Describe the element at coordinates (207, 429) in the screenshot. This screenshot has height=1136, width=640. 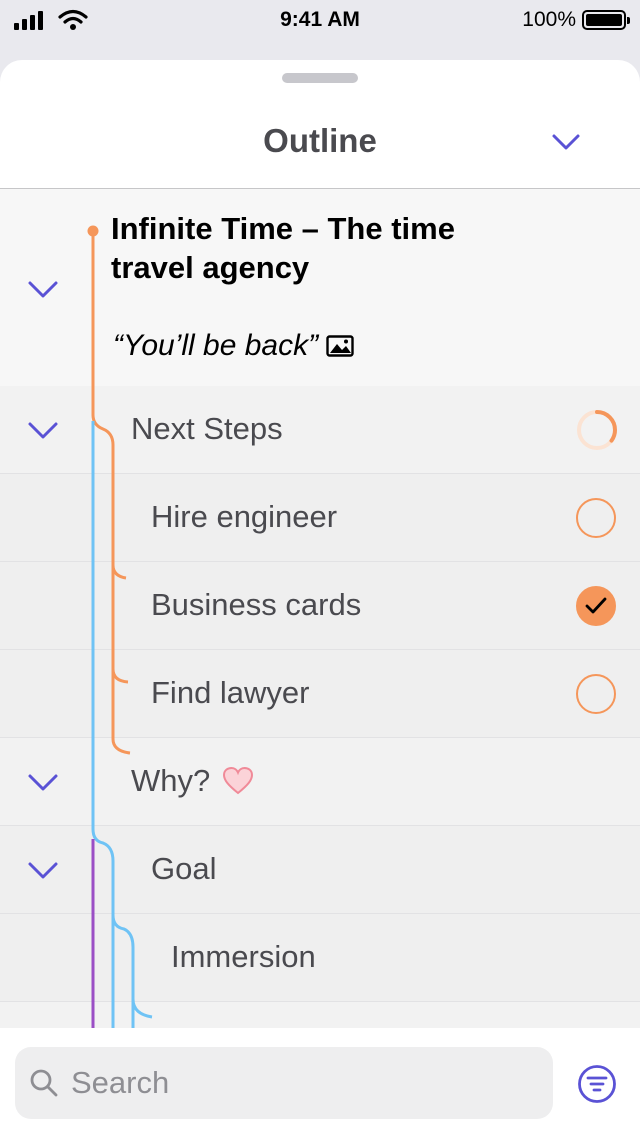
I see `outline-row-label: Next Steps` at that location.